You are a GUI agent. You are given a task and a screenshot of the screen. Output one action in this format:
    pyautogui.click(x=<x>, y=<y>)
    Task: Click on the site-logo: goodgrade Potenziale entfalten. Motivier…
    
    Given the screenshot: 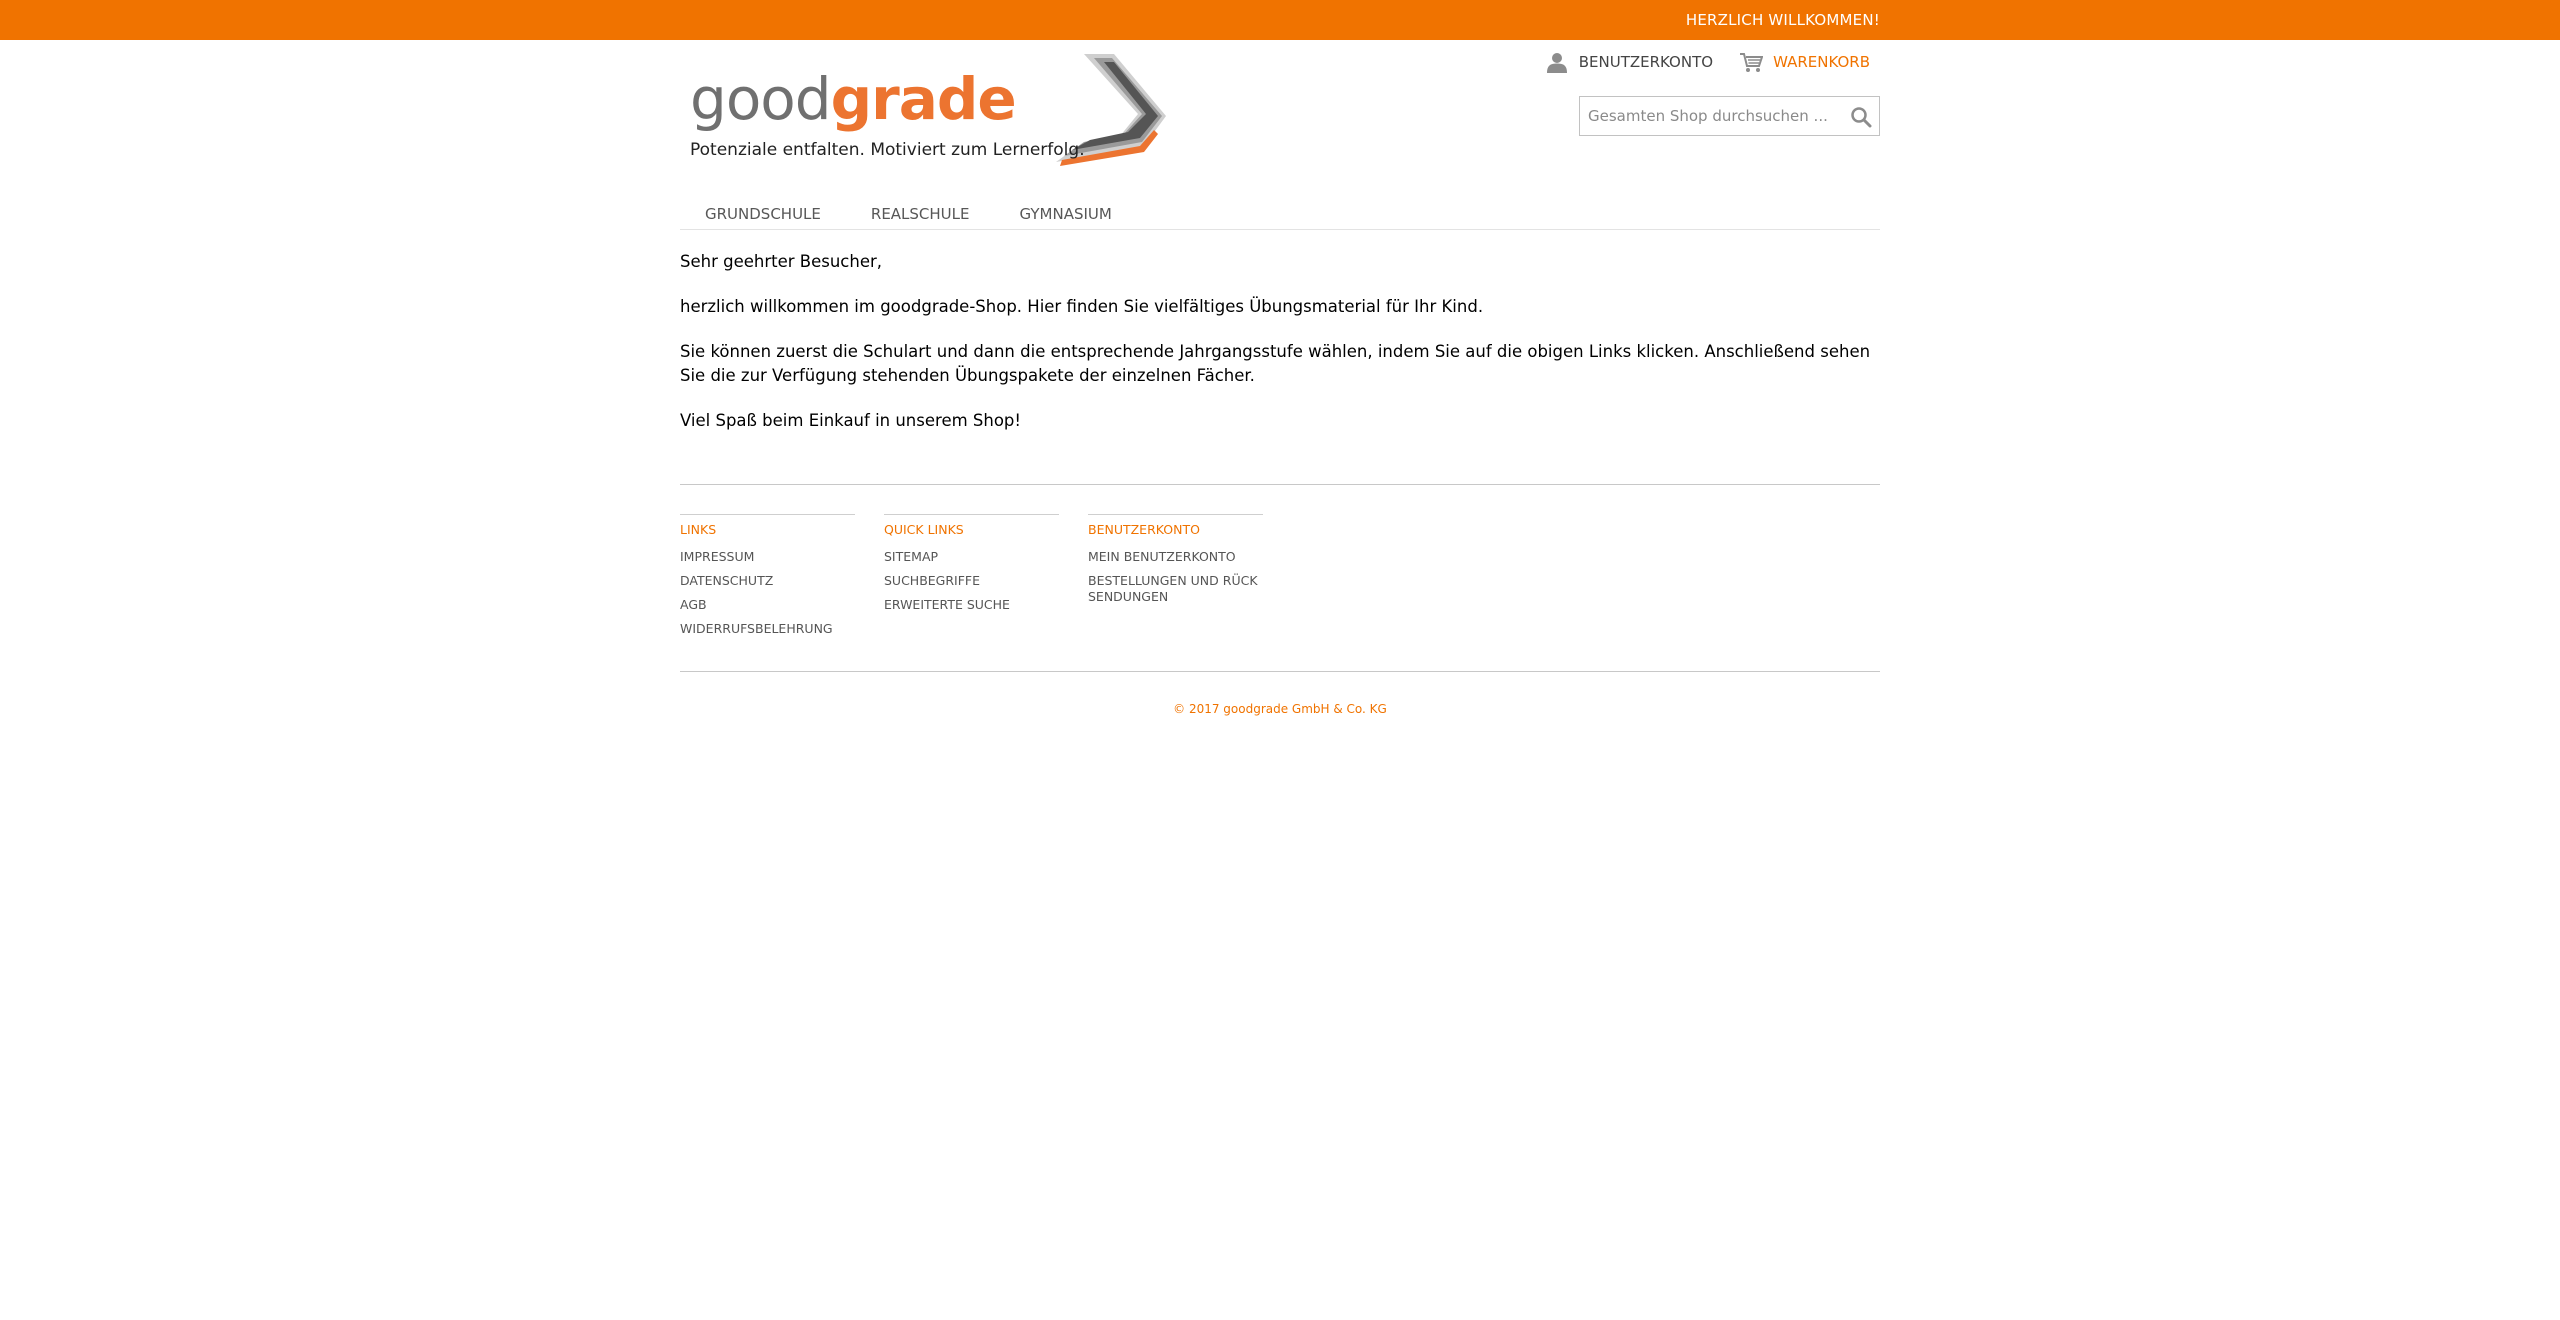 What is the action you would take?
    pyautogui.click(x=928, y=108)
    